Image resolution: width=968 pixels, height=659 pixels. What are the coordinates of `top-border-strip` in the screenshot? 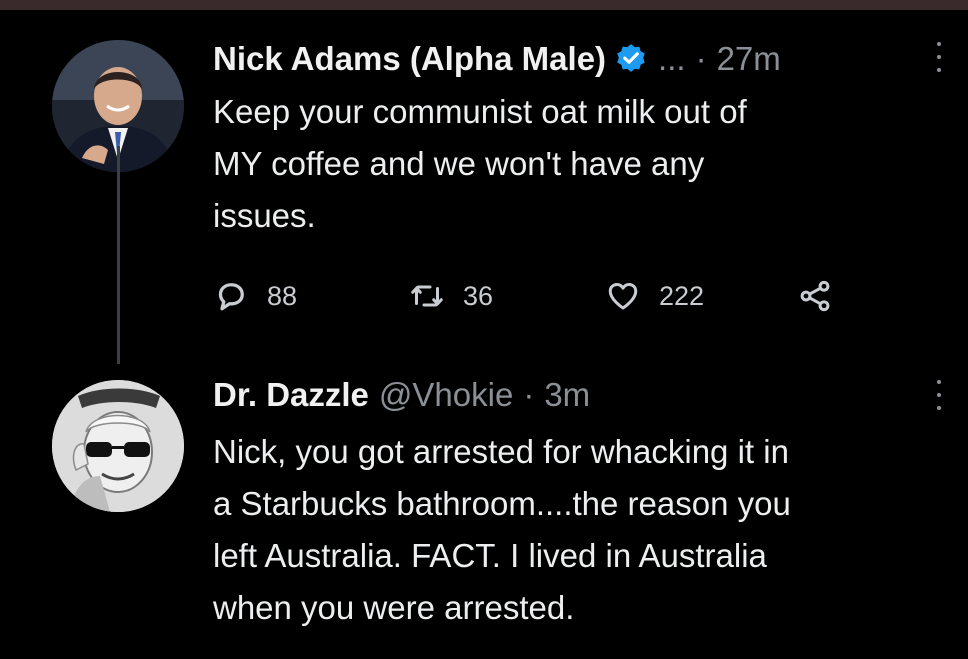 It's located at (484, 5).